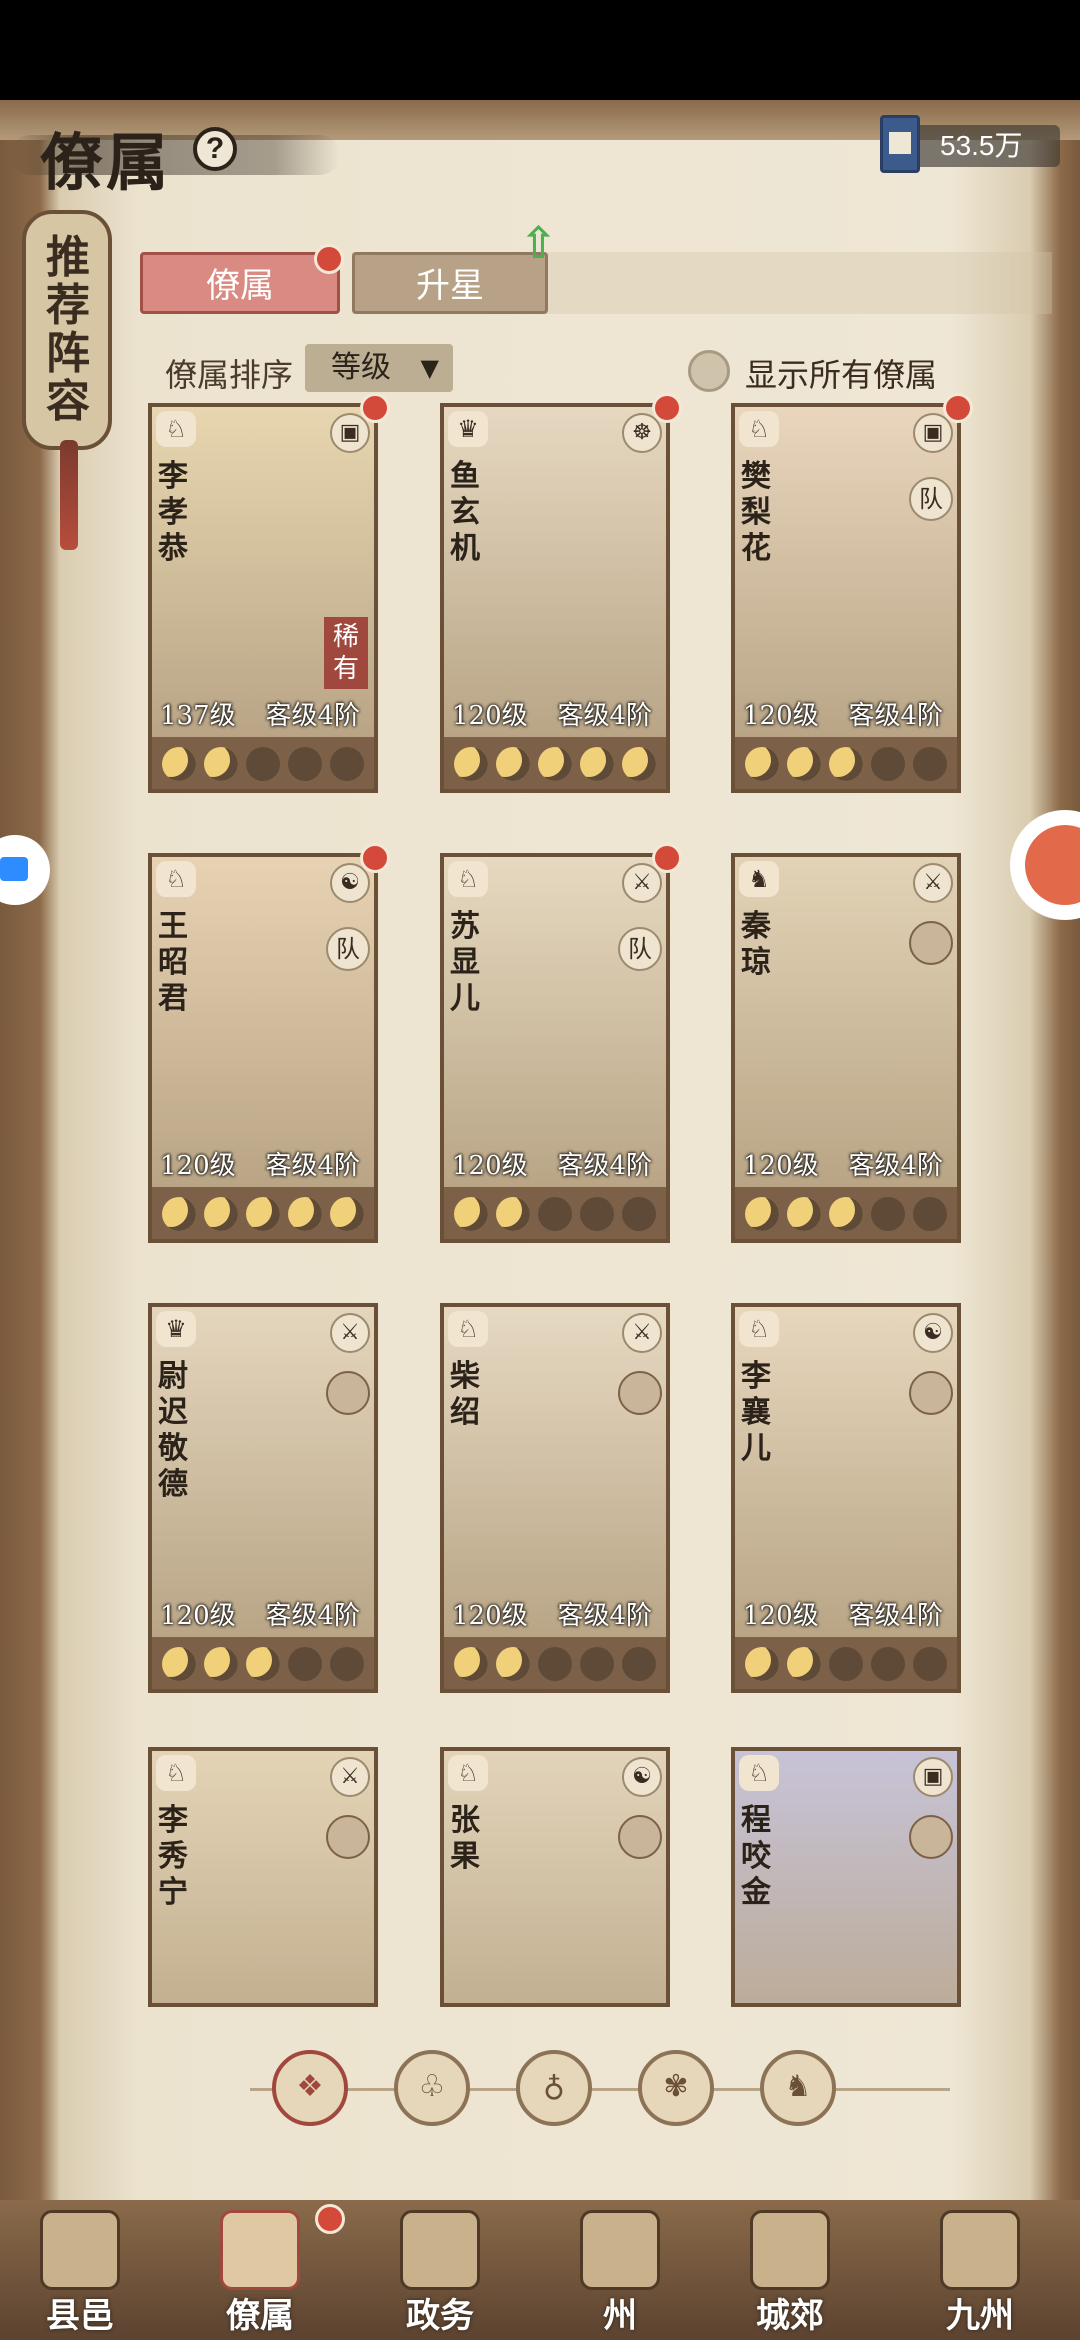 This screenshot has height=2340, width=1080. Describe the element at coordinates (555, 1498) in the screenshot. I see `subordinate-card: ♘ ⚔ 柴绍 120级 客级4阶` at that location.